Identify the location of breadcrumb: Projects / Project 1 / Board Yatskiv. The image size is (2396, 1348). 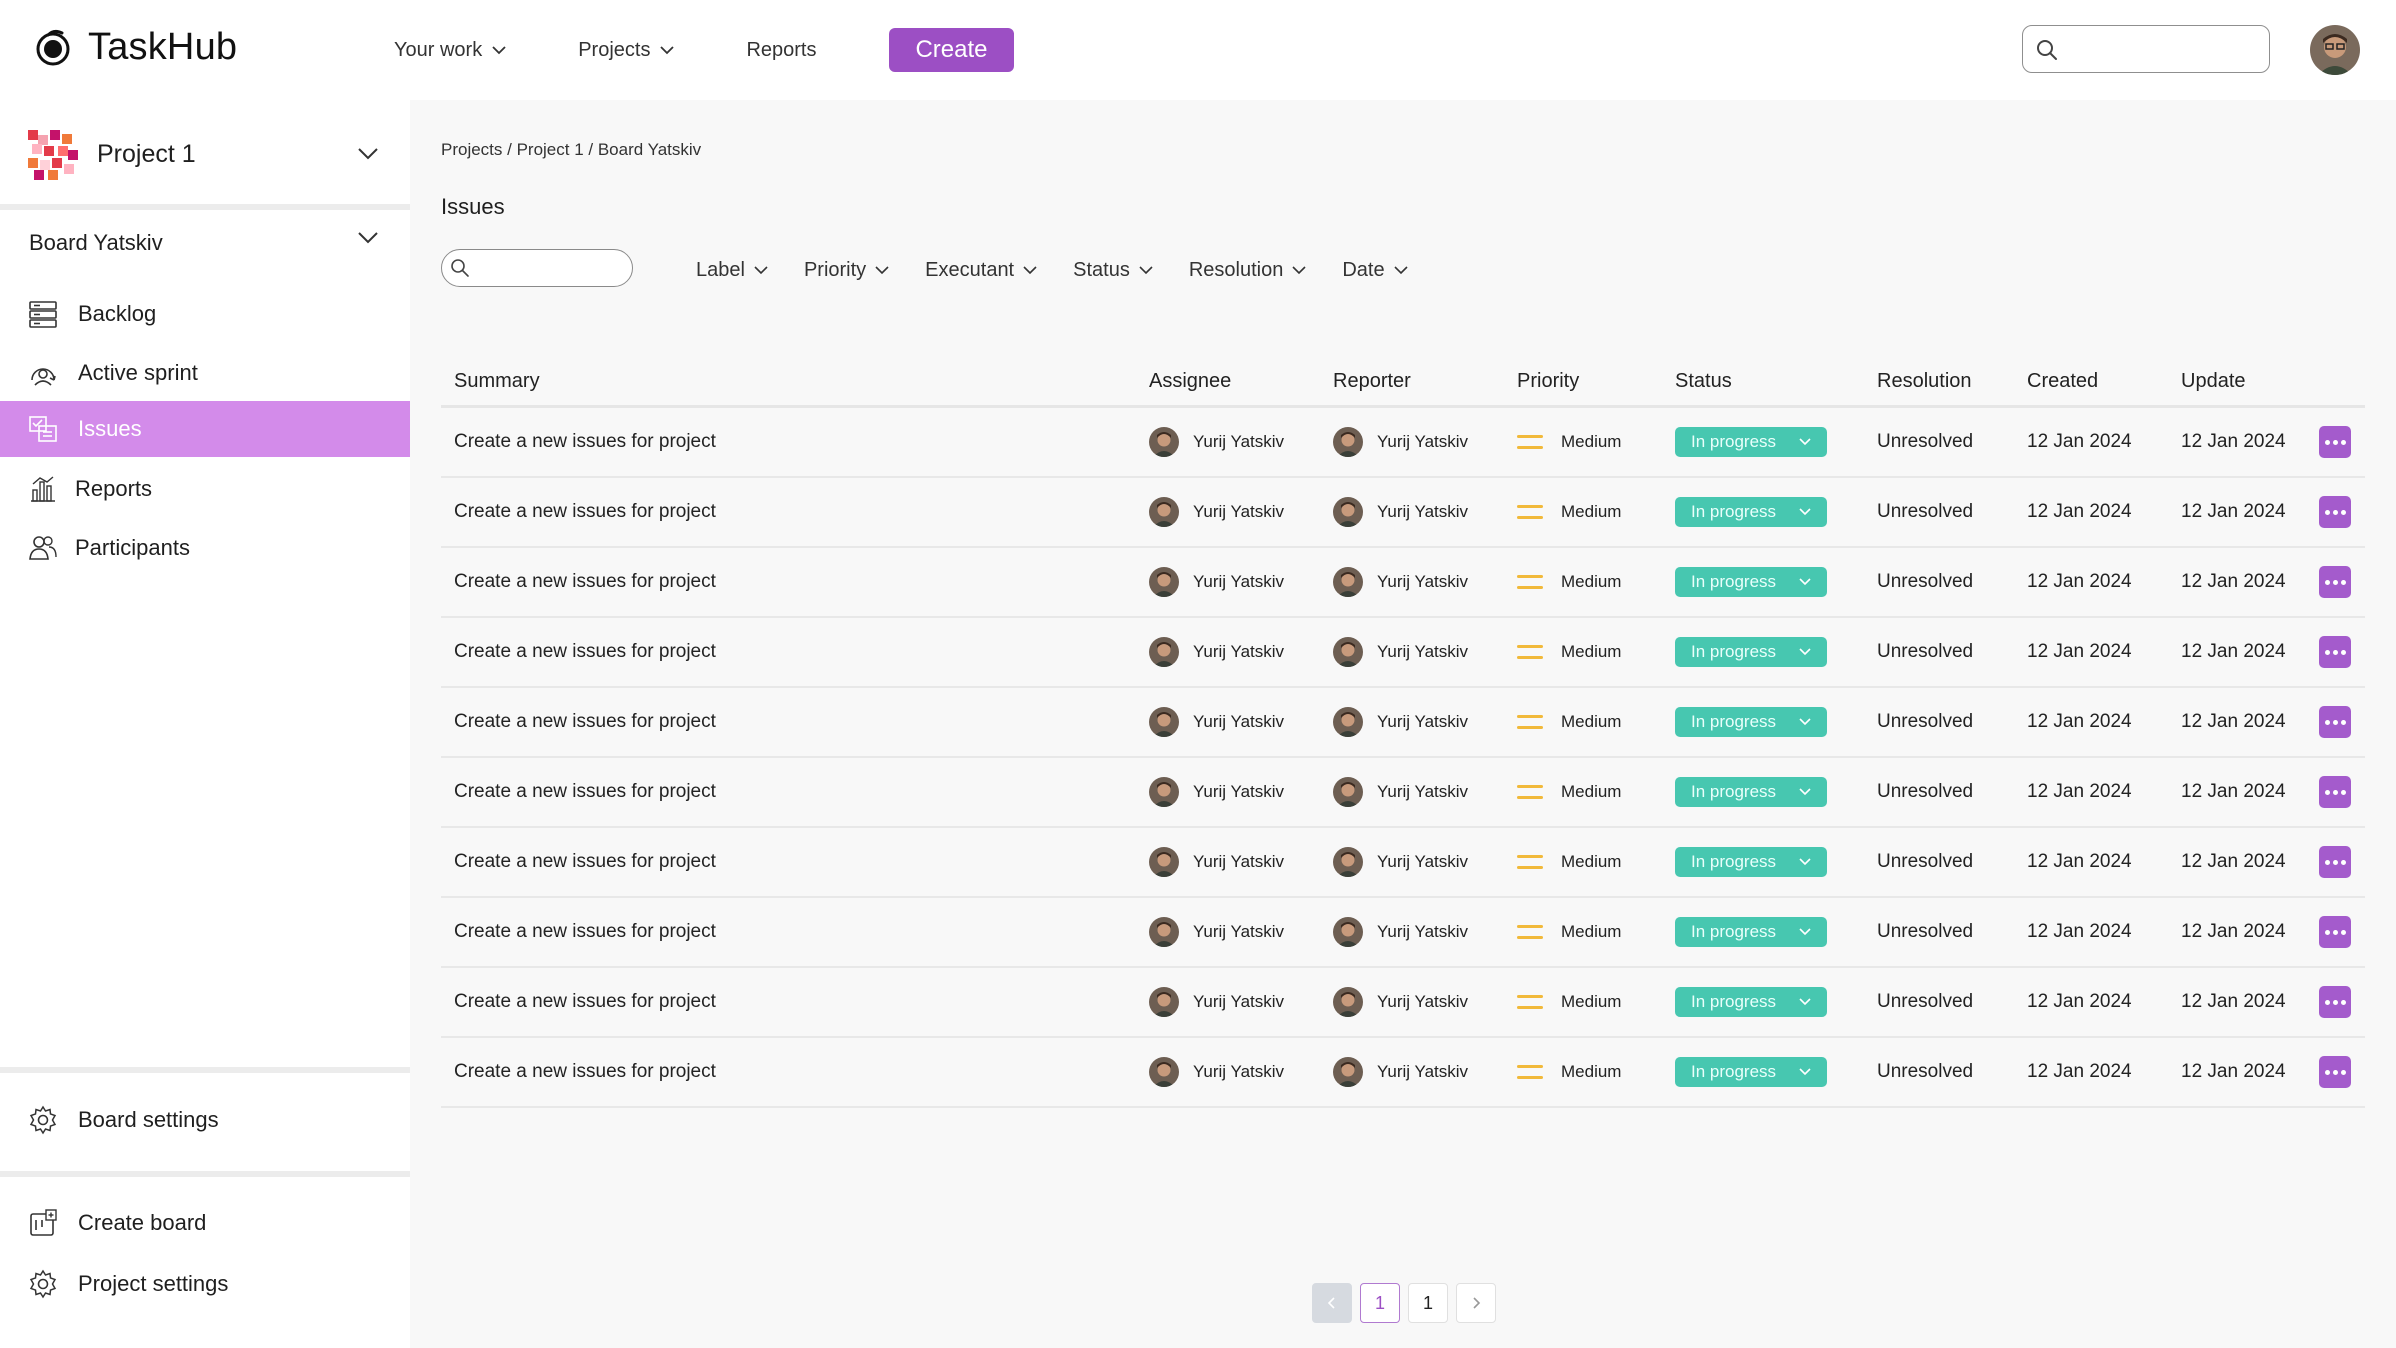
(571, 150).